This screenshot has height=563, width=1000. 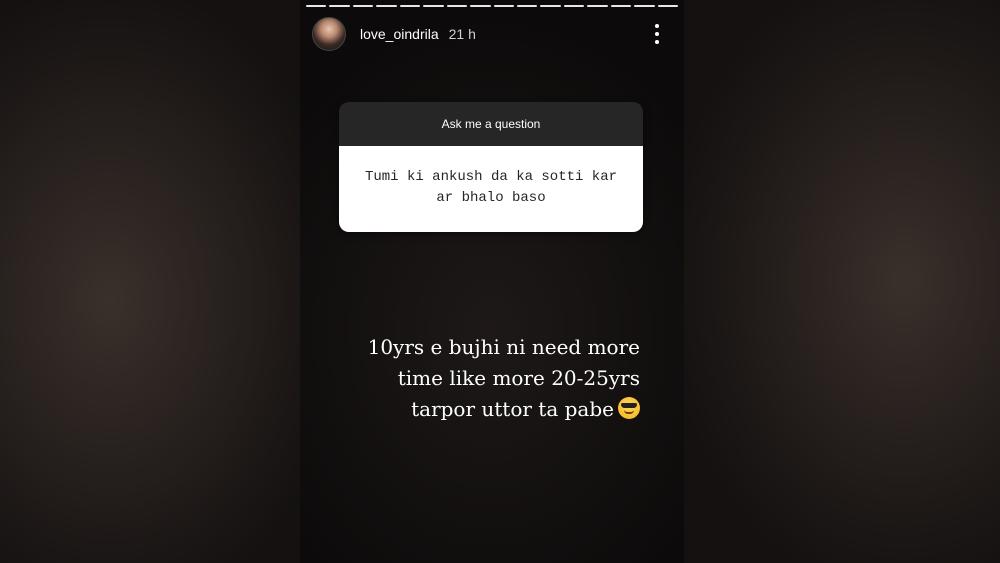 What do you see at coordinates (629, 408) in the screenshot?
I see `smiling-face-with-sunglasses-icon` at bounding box center [629, 408].